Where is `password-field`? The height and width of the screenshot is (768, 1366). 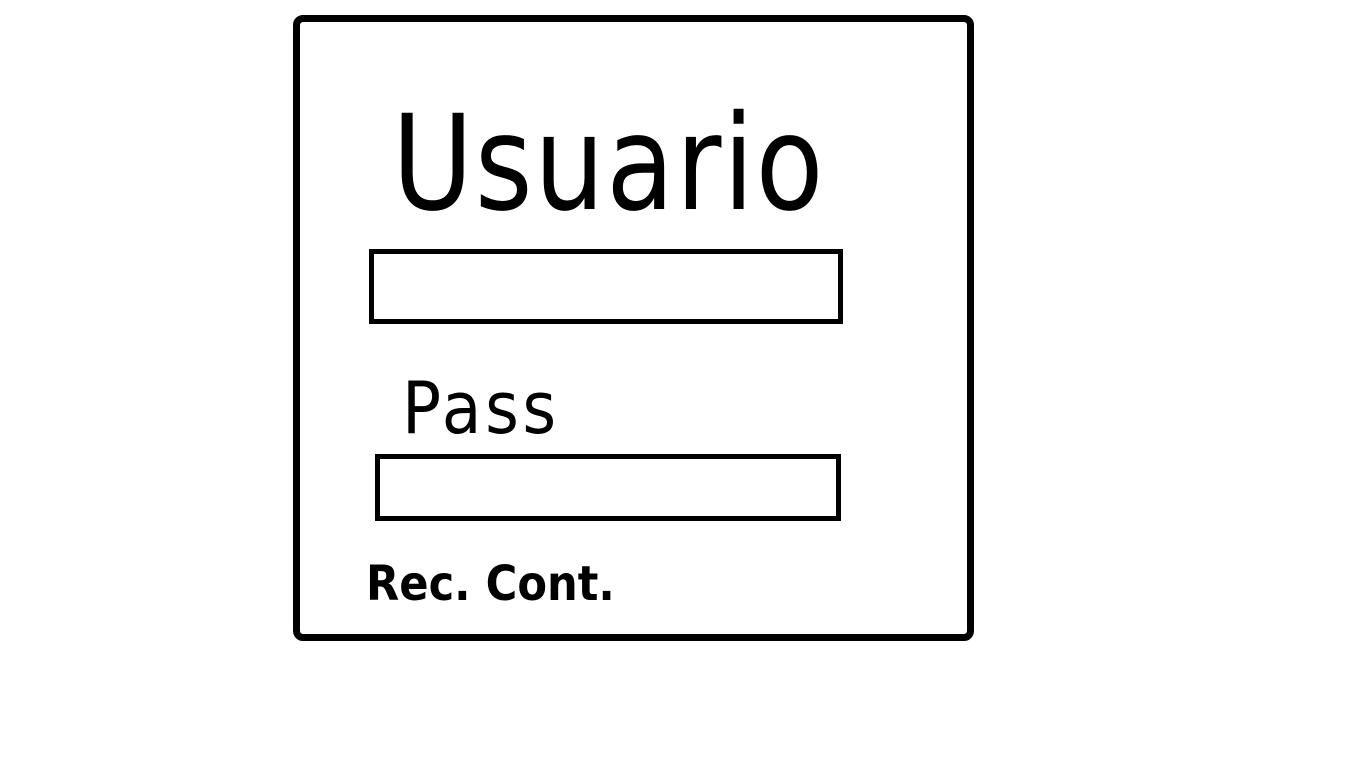 password-field is located at coordinates (608, 487).